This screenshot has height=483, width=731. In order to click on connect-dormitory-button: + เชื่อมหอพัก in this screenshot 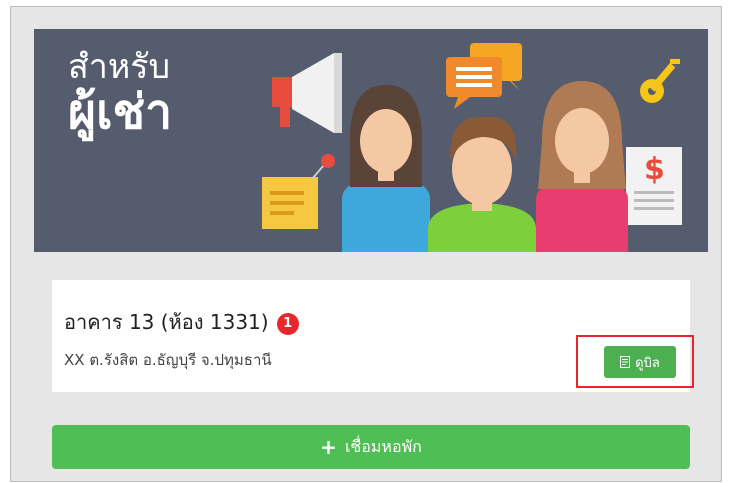, I will do `click(371, 447)`.